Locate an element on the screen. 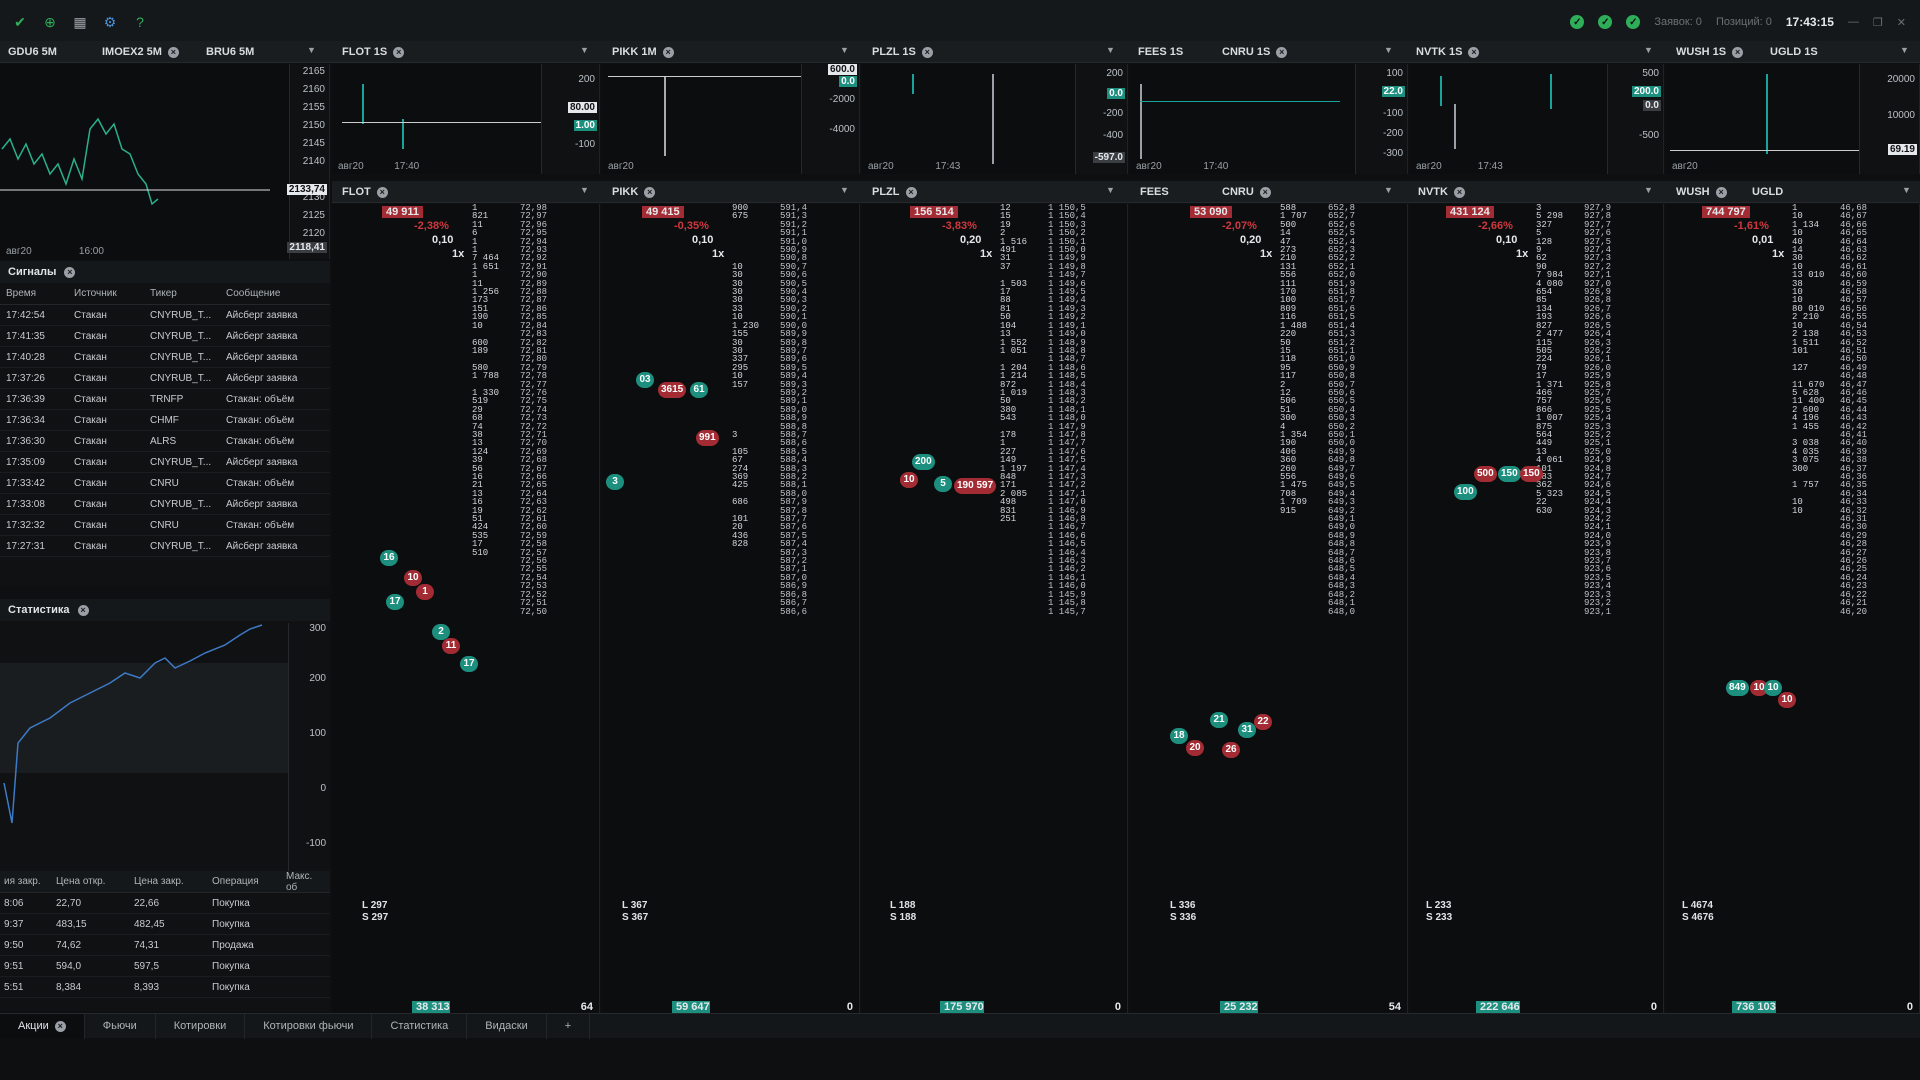 The width and height of the screenshot is (1920, 1080). trade-bubble: 200 is located at coordinates (923, 462).